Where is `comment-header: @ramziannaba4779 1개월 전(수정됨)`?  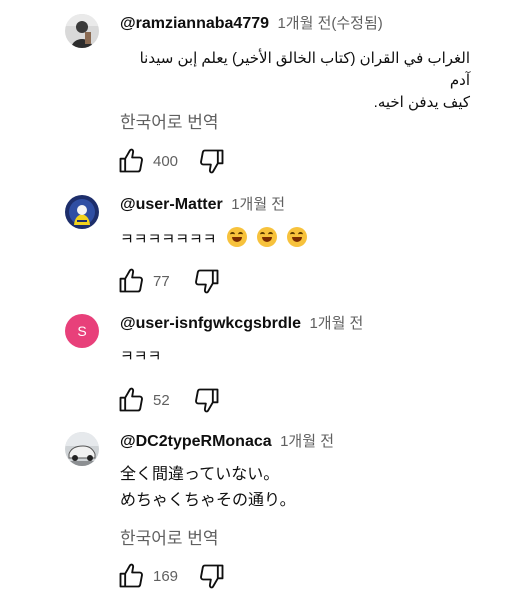 comment-header: @ramziannaba4779 1개월 전(수정됨) is located at coordinates (251, 24).